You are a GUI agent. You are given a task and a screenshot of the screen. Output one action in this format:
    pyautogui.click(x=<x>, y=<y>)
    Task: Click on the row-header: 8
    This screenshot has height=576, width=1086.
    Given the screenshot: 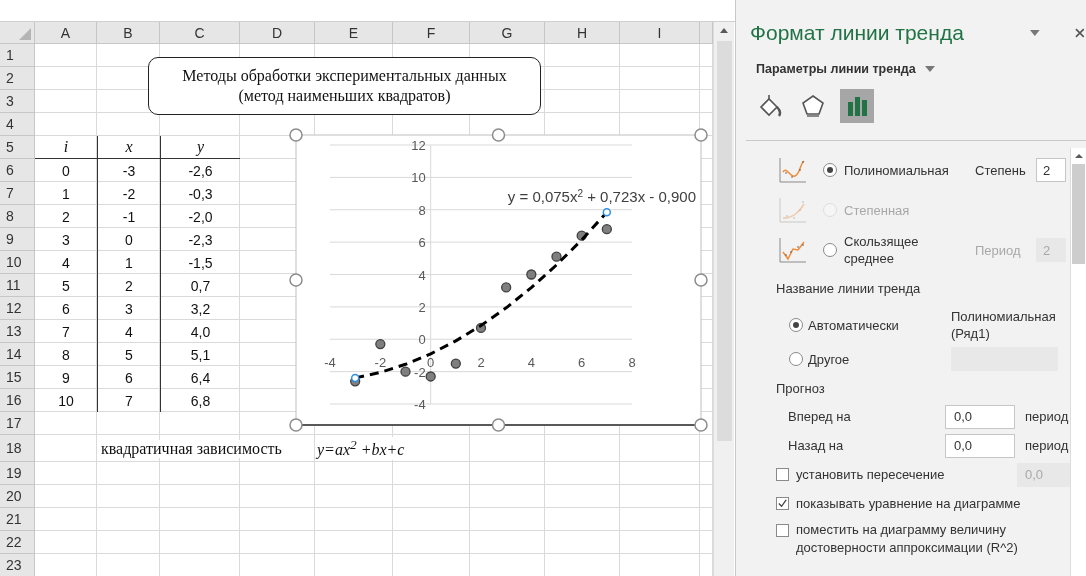 What is the action you would take?
    pyautogui.click(x=17, y=216)
    